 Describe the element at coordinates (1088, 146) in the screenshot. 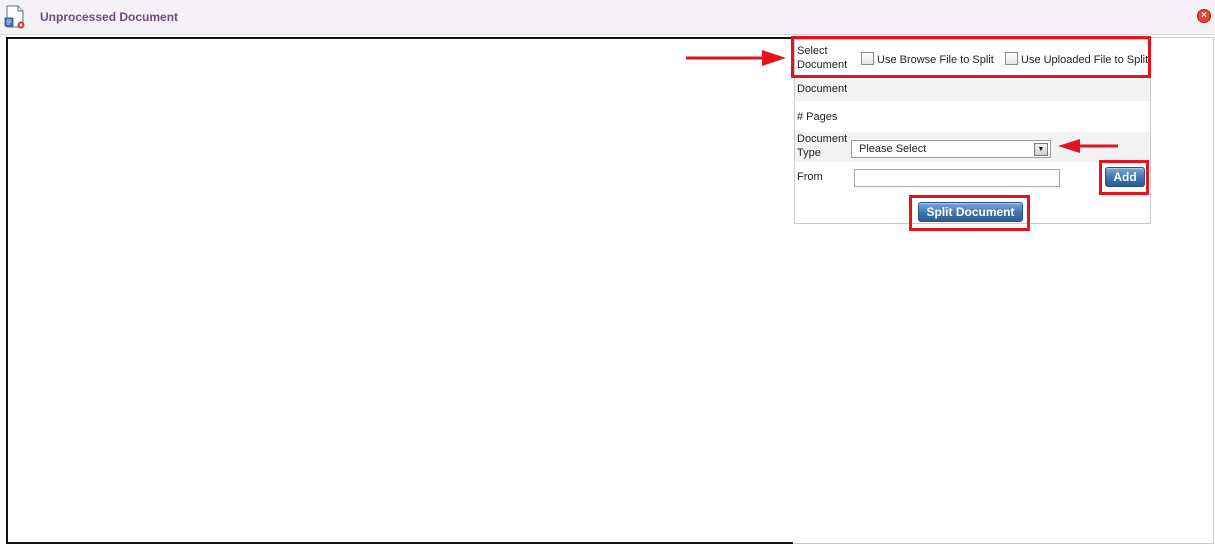

I see `arrow-to-document-type` at that location.